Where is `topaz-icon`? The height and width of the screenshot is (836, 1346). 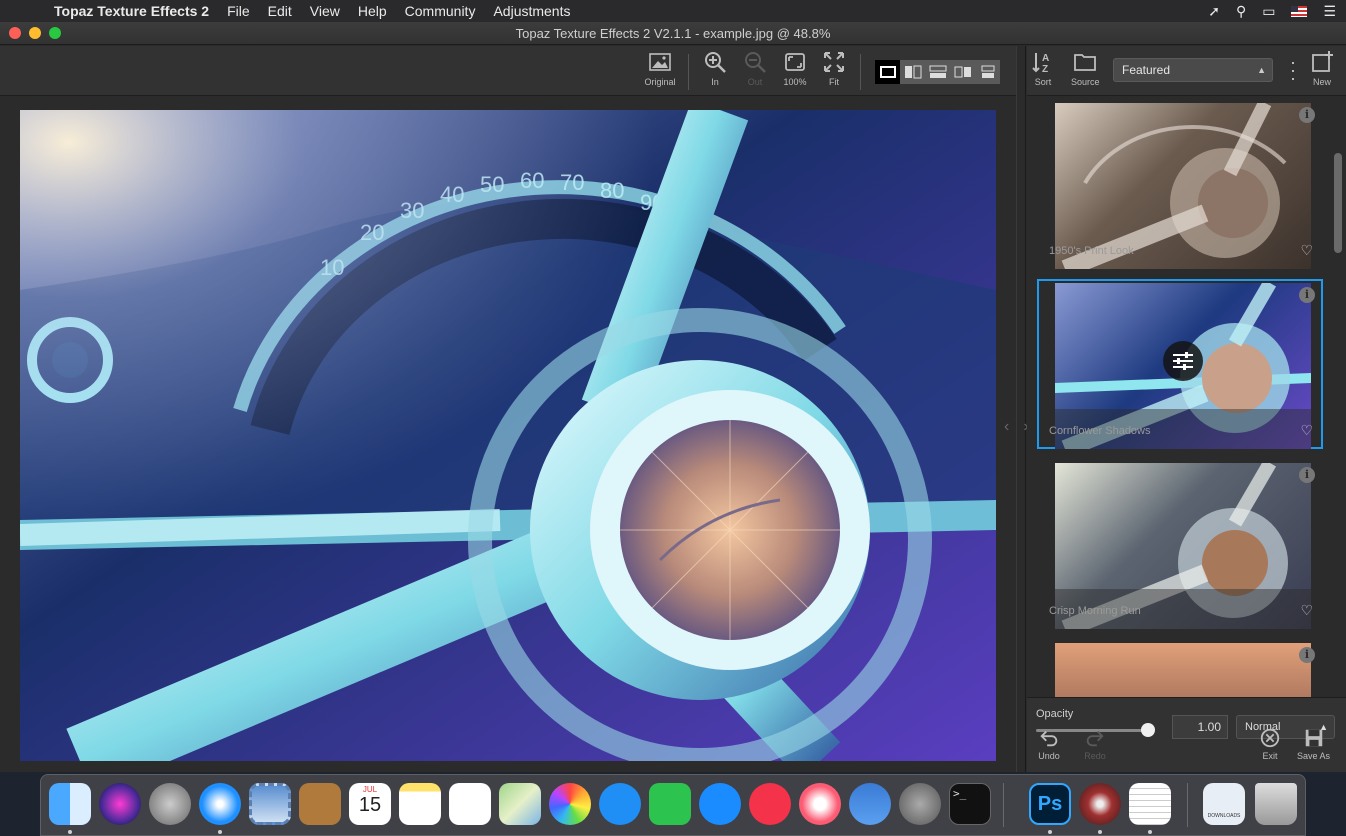 topaz-icon is located at coordinates (1100, 804).